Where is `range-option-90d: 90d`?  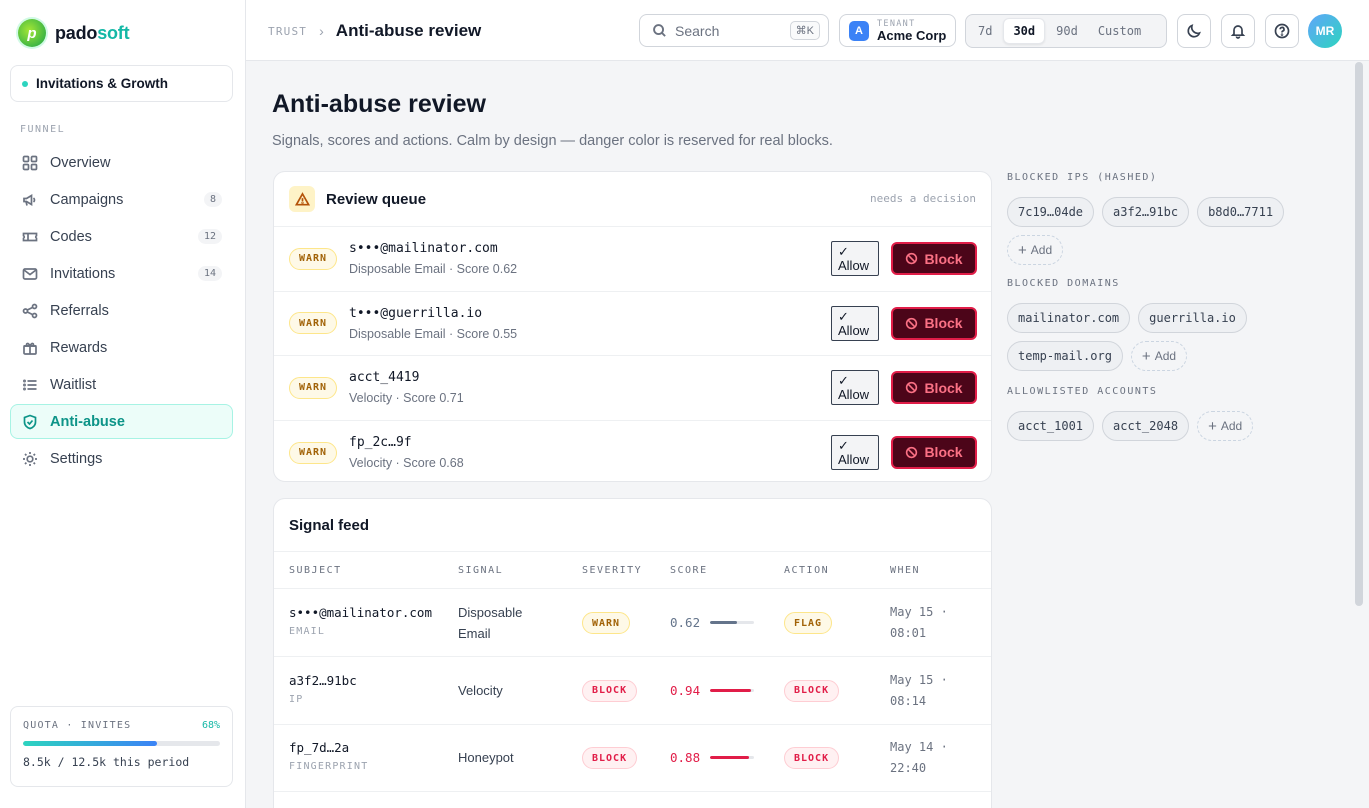
range-option-90d: 90d is located at coordinates (1067, 31).